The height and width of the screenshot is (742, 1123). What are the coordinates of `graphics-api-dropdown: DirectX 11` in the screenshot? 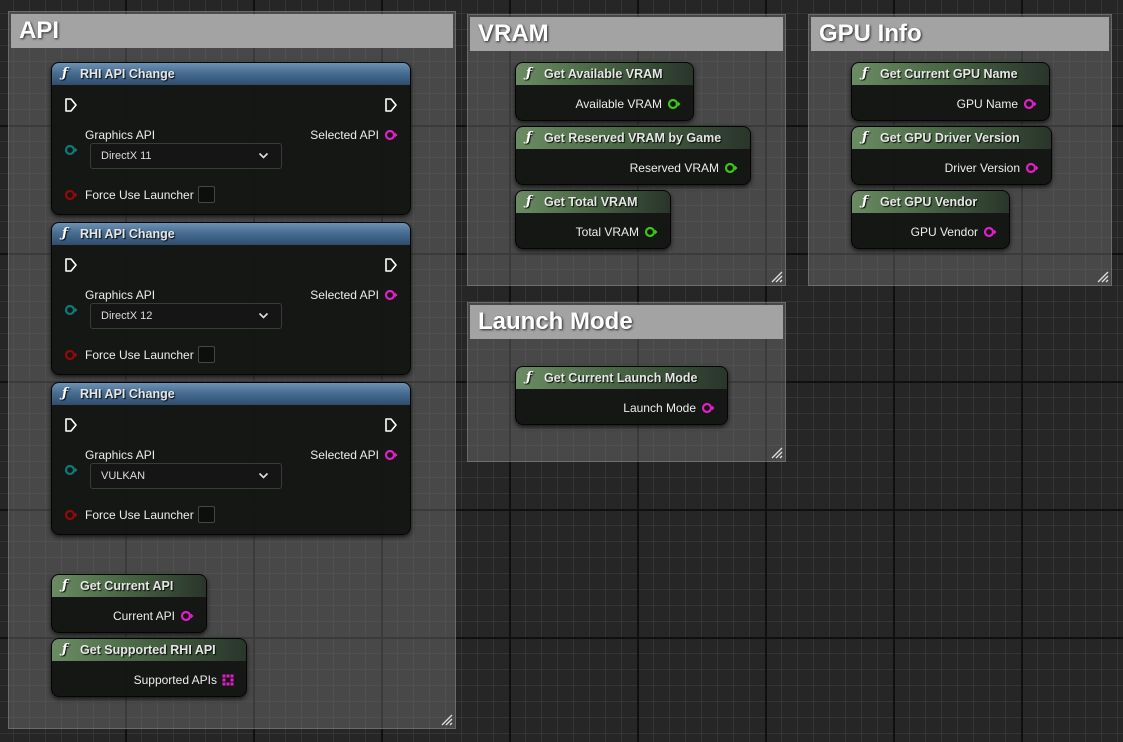 It's located at (186, 156).